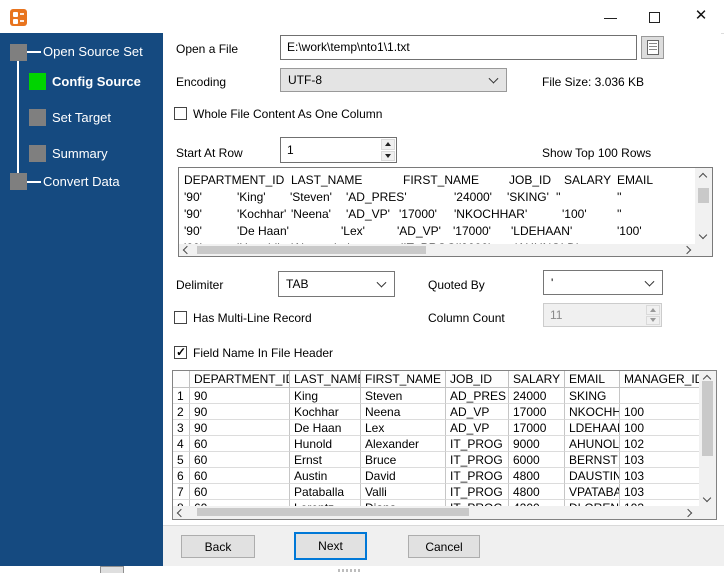 The height and width of the screenshot is (573, 724). Describe the element at coordinates (181, 379) in the screenshot. I see `table-header-cell` at that location.